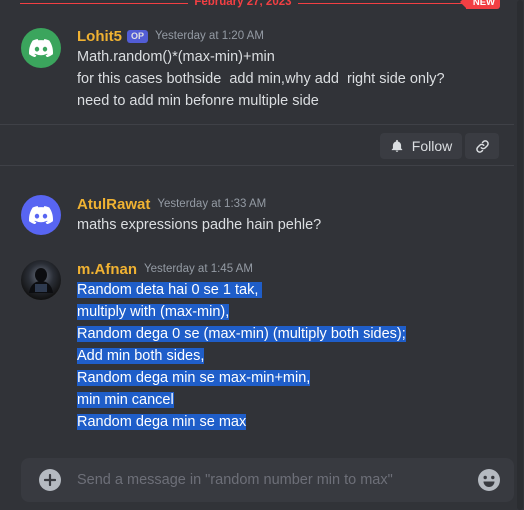 The height and width of the screenshot is (510, 524). Describe the element at coordinates (198, 269) in the screenshot. I see `timestamp: Yesterday at 1:45 AM` at that location.